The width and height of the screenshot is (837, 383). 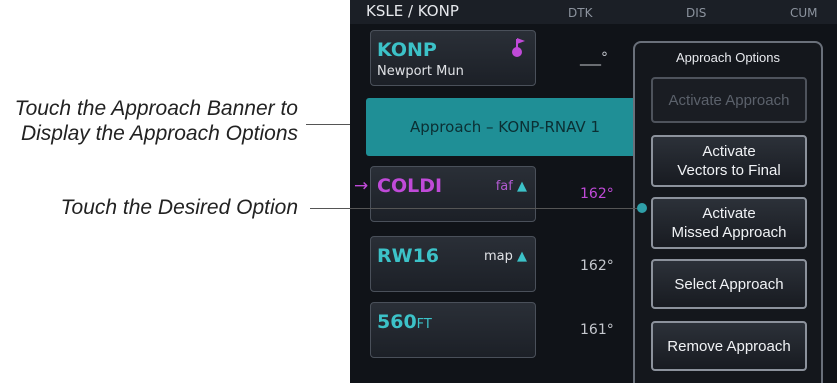 What do you see at coordinates (518, 47) in the screenshot?
I see `airport-flag-icon` at bounding box center [518, 47].